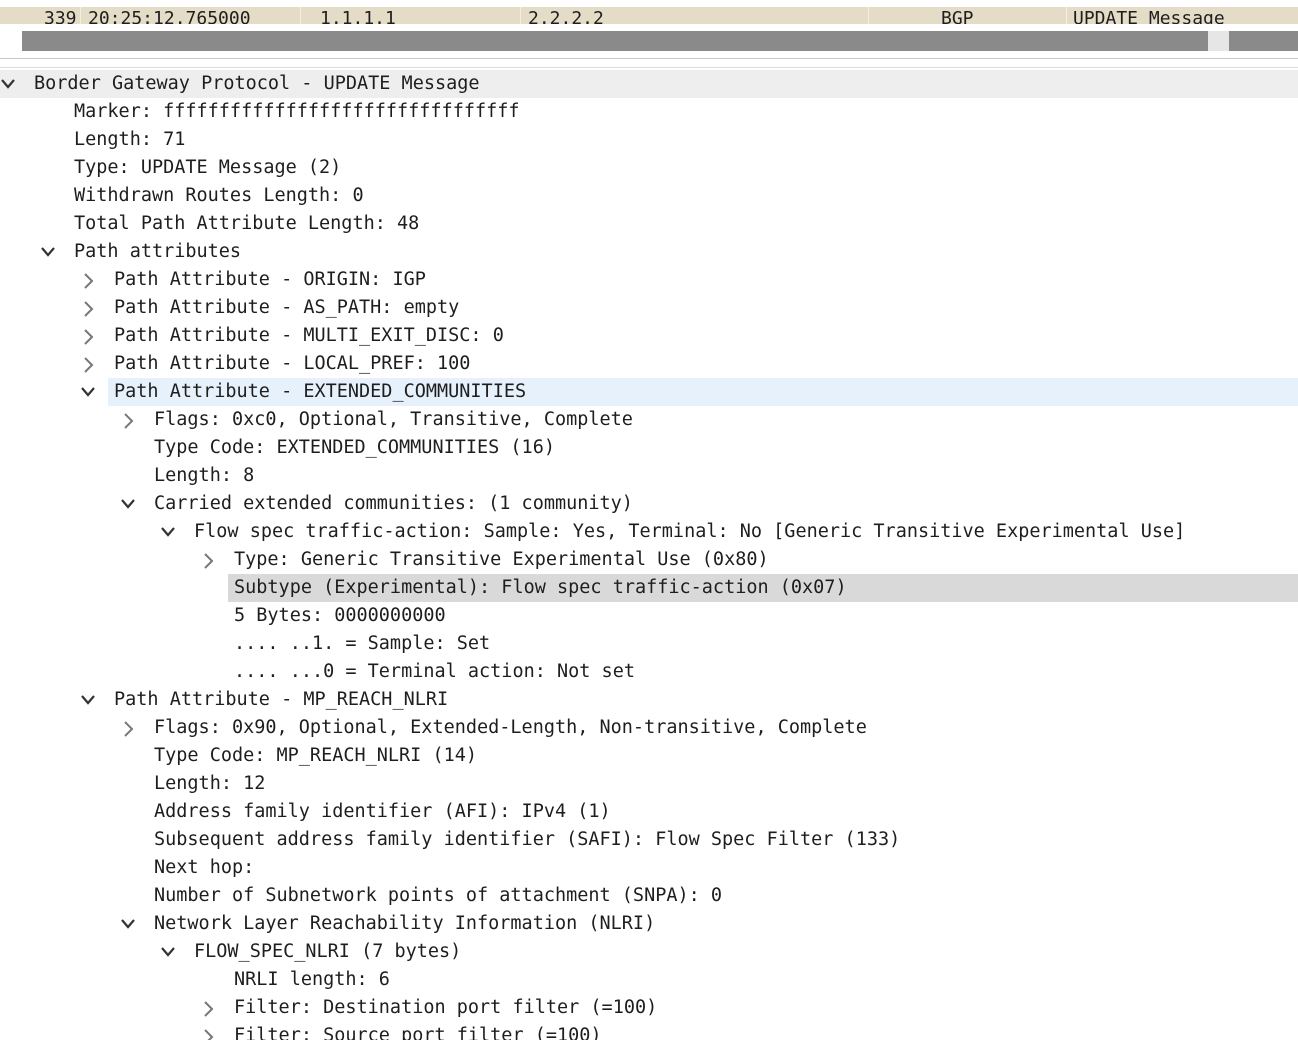  I want to click on tree-label: Path Attribute - EXTENDED_COMMUNITIES, so click(320, 391).